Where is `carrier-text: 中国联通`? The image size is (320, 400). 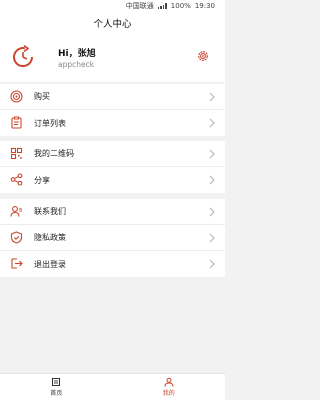
carrier-text: 中国联通 is located at coordinates (139, 6).